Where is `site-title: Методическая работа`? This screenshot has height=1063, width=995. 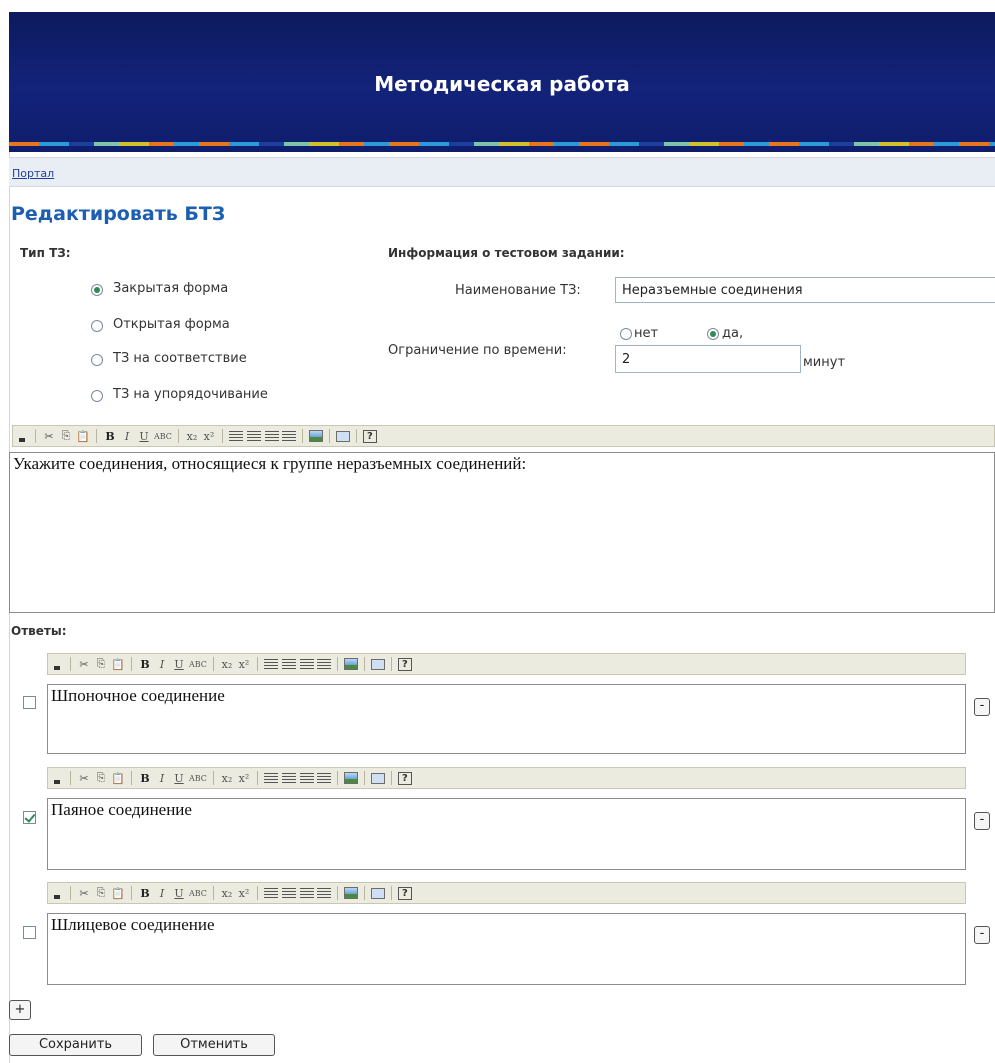
site-title: Методическая работа is located at coordinates (502, 84).